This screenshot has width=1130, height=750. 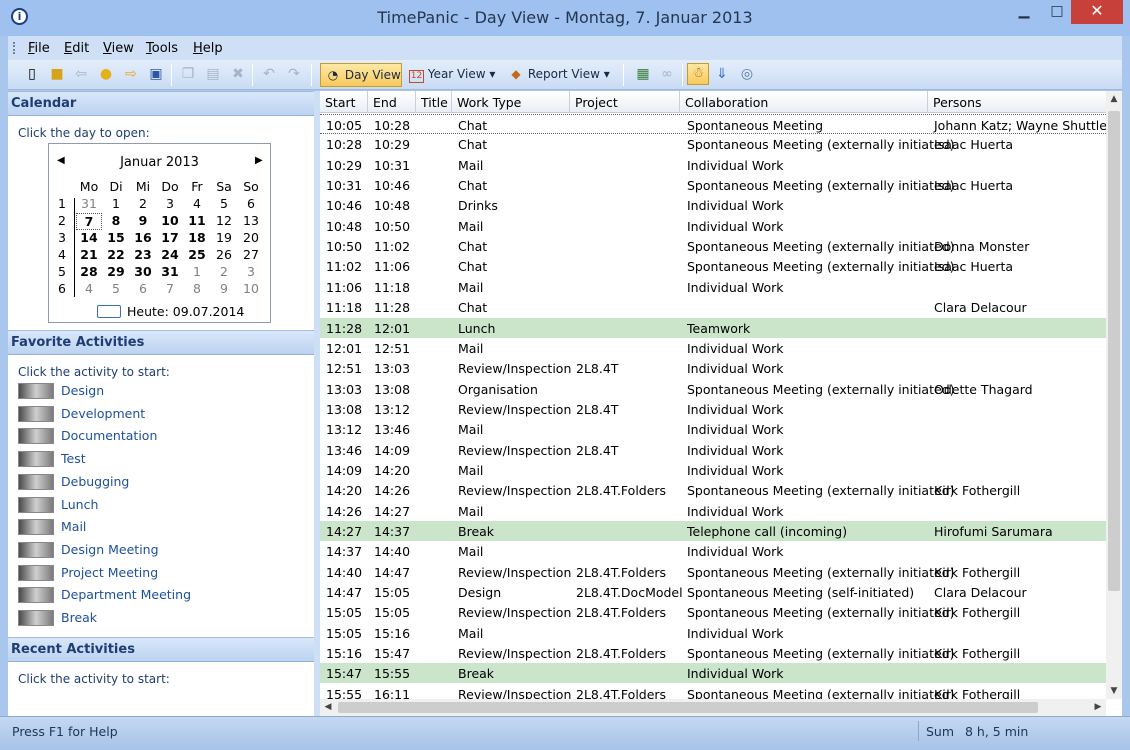 What do you see at coordinates (156, 74) in the screenshot?
I see `save-disk-icon: ▣` at bounding box center [156, 74].